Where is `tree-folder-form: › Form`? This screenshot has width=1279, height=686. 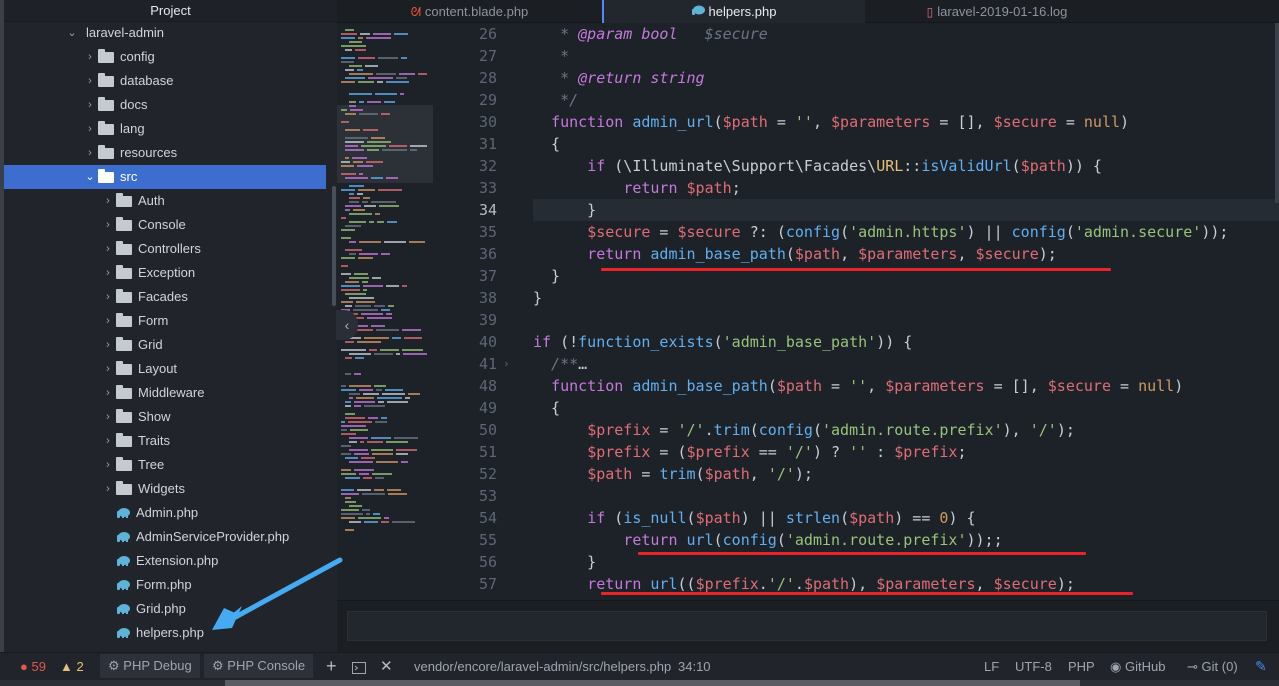
tree-folder-form: › Form is located at coordinates (165, 321).